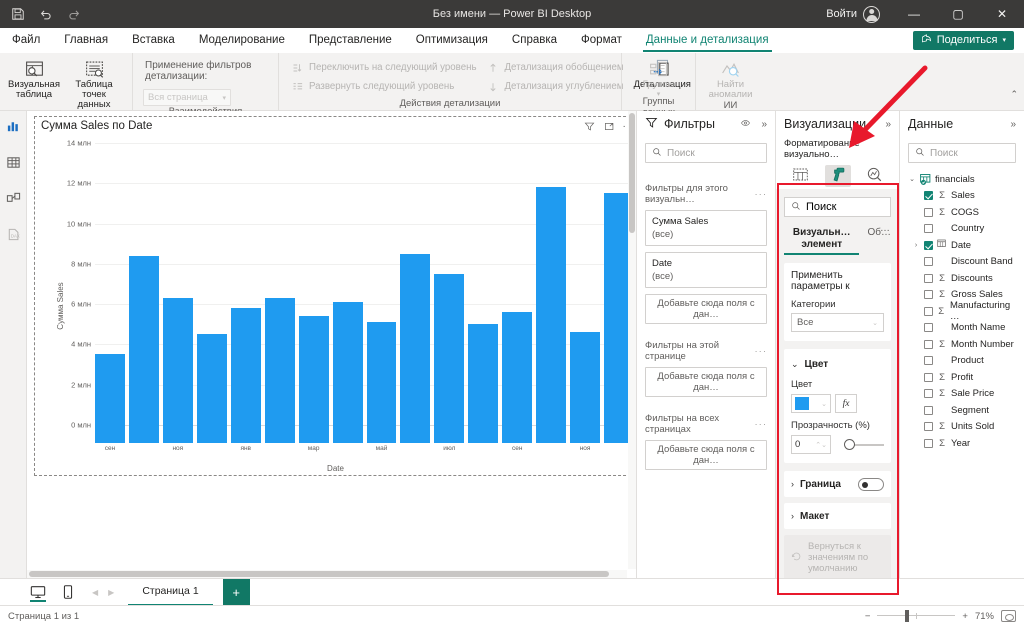 The width and height of the screenshot is (1024, 626). Describe the element at coordinates (875, 176) in the screenshot. I see `tab-analytics` at that location.